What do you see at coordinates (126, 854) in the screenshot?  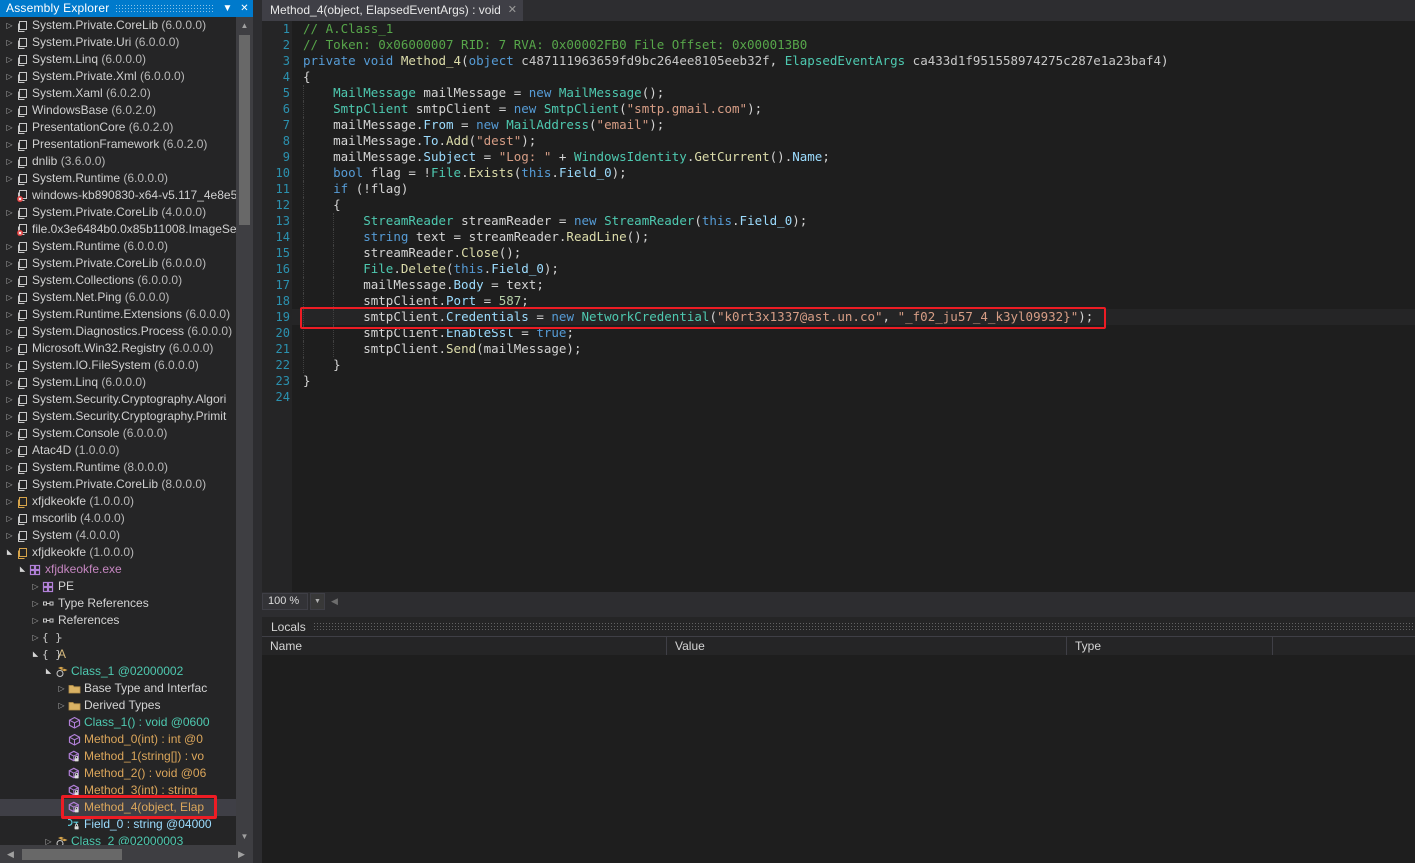 I see `sidebar-horizontal-scrollbar: ◀ ▶` at bounding box center [126, 854].